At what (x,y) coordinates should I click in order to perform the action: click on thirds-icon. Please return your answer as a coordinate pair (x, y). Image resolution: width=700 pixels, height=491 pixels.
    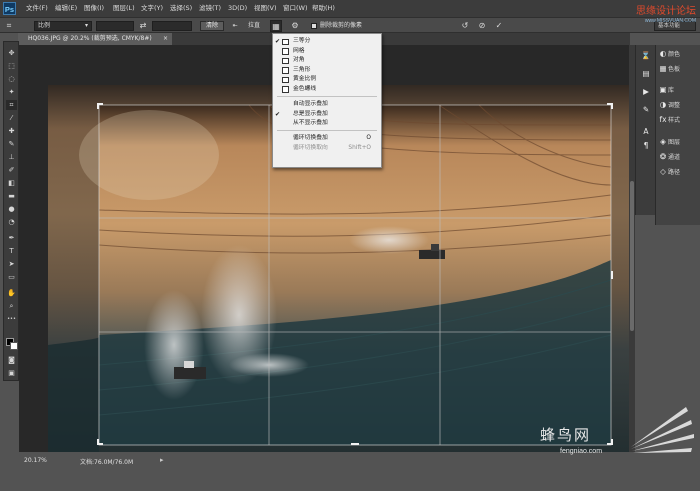
    Looking at the image, I should click on (285, 41).